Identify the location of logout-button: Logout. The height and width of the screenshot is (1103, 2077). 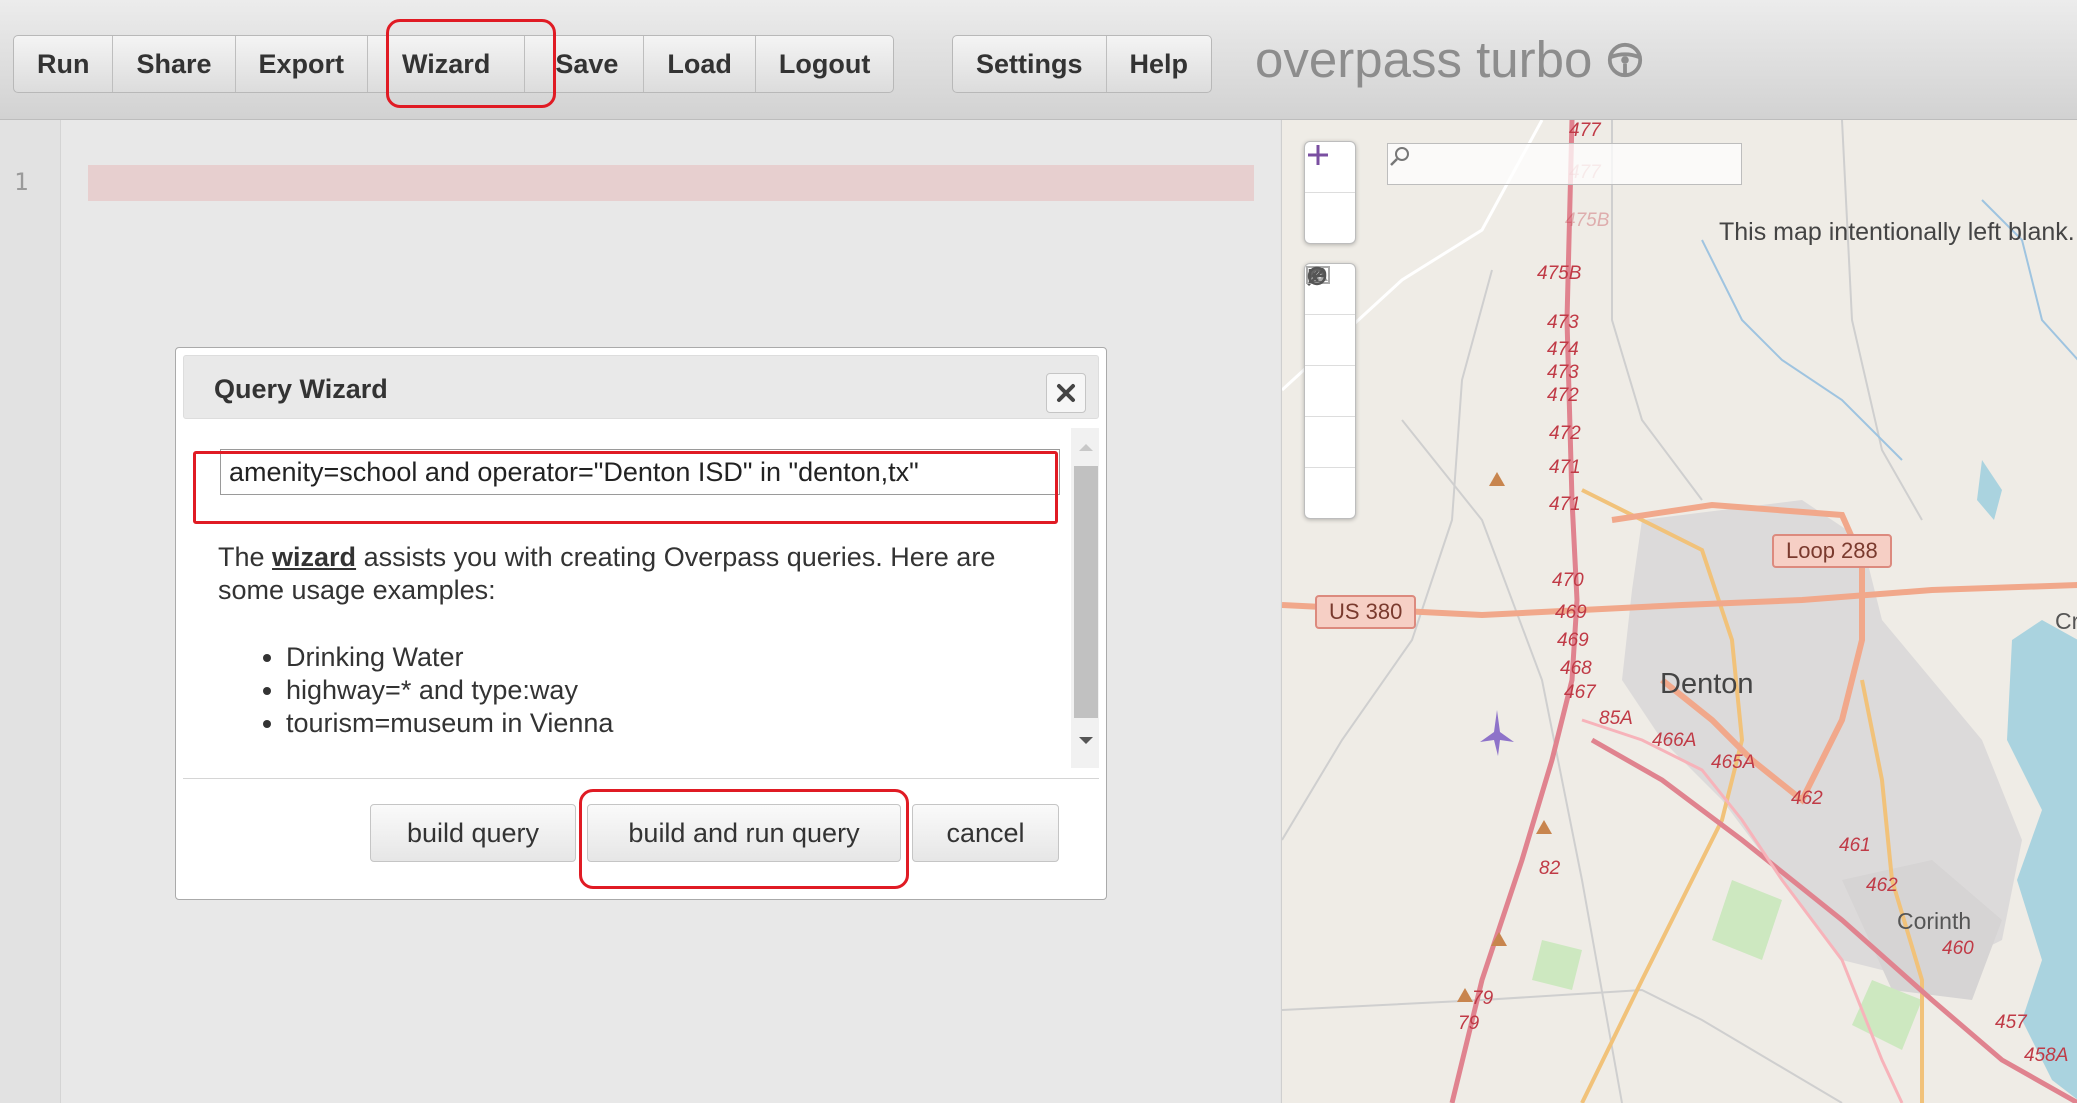
(824, 64).